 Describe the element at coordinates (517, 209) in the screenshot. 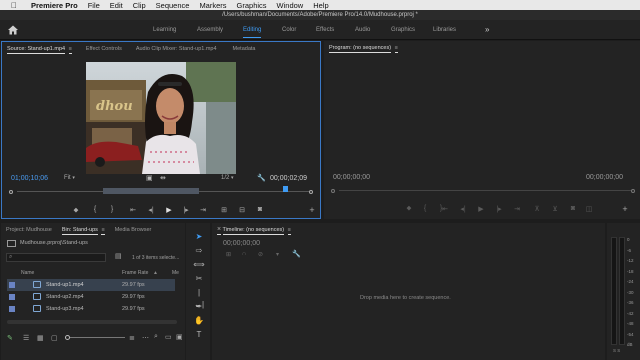

I see `program-go-to-out-icon: ⇥` at that location.